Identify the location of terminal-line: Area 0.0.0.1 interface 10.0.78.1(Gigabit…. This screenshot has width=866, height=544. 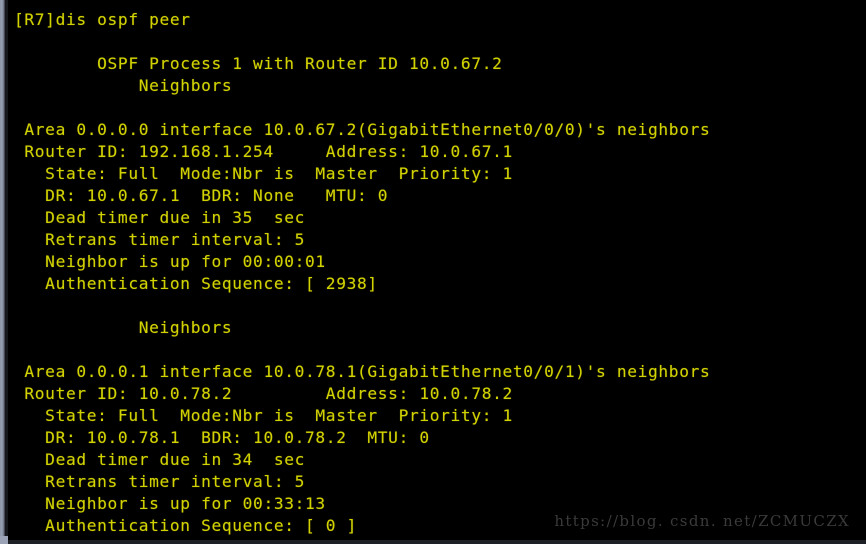
(362, 371).